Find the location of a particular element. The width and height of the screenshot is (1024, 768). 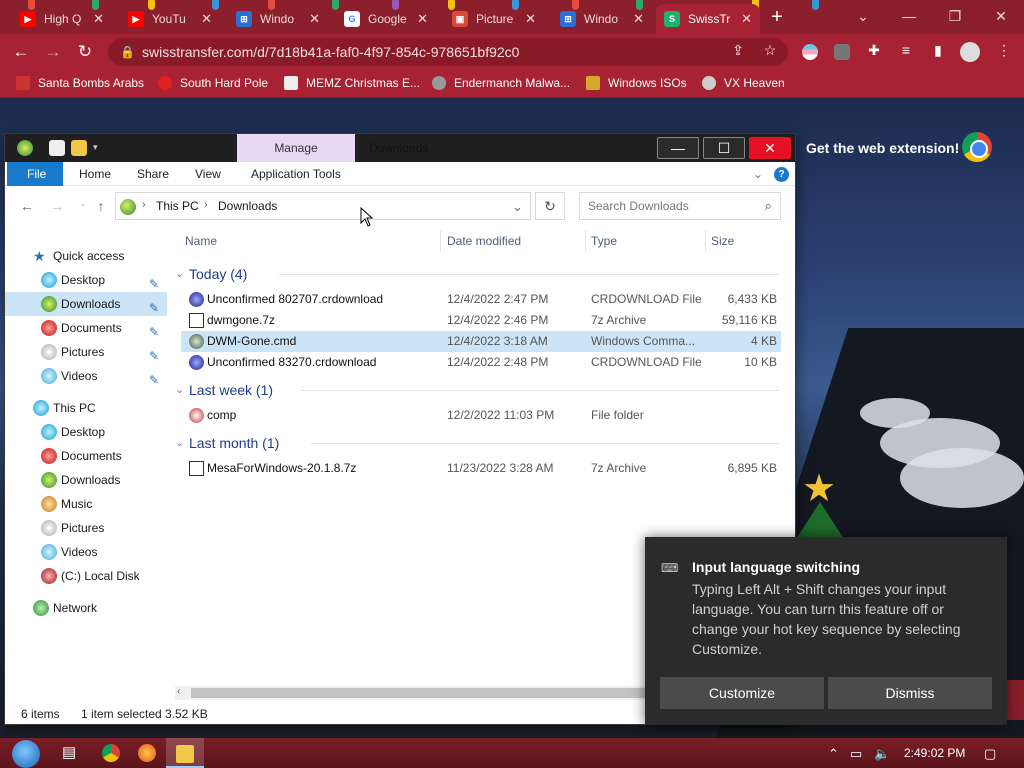

nav-quick-documents: Documents ✎ is located at coordinates (86, 328).